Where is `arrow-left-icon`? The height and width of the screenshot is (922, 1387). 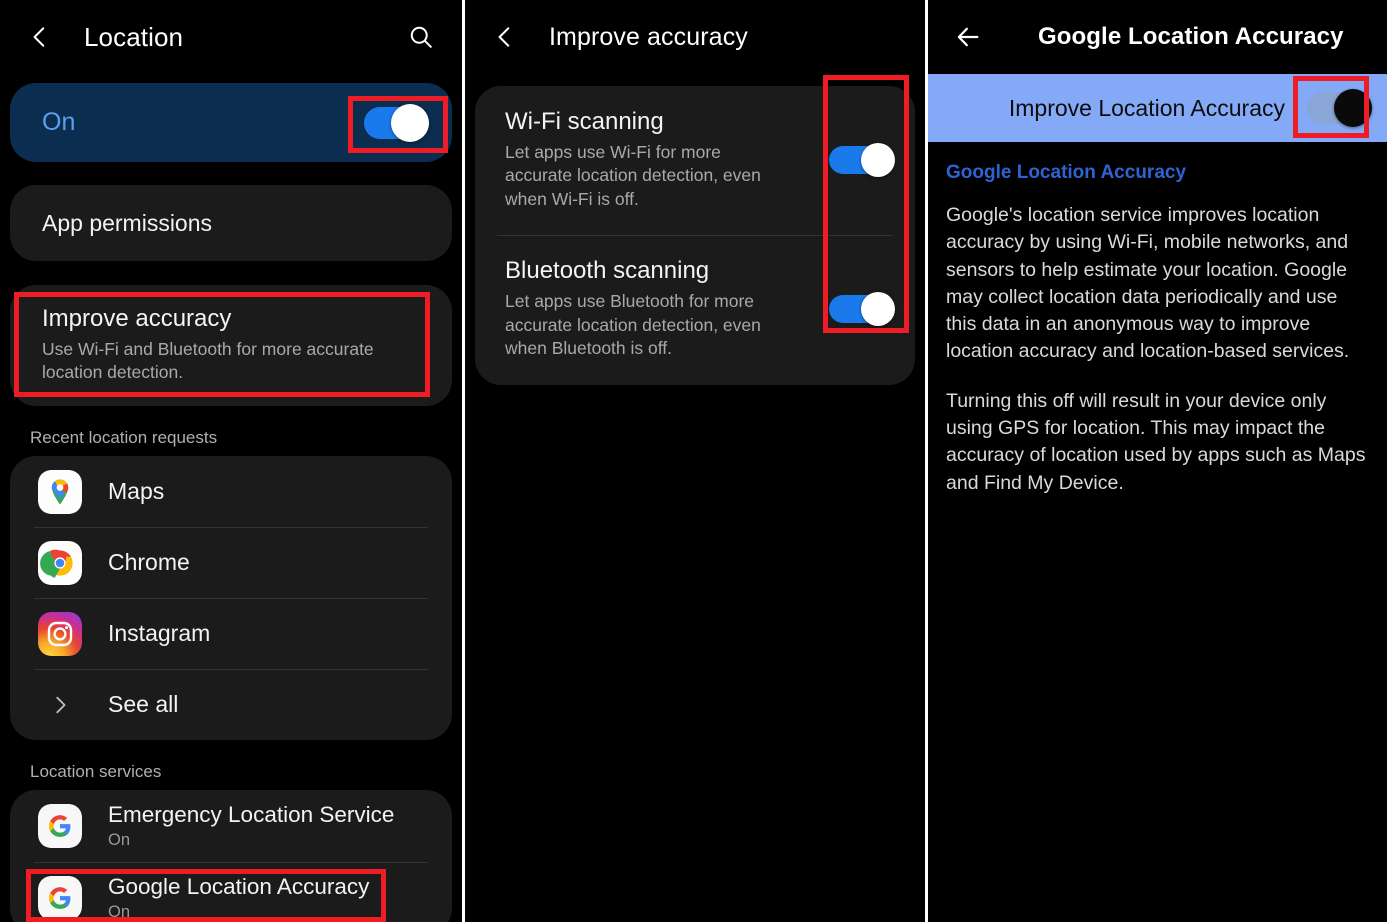
arrow-left-icon is located at coordinates (968, 37).